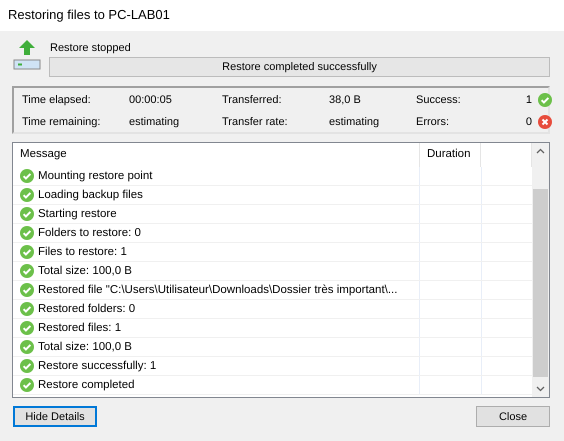 The width and height of the screenshot is (564, 441). I want to click on close-button: Close, so click(513, 416).